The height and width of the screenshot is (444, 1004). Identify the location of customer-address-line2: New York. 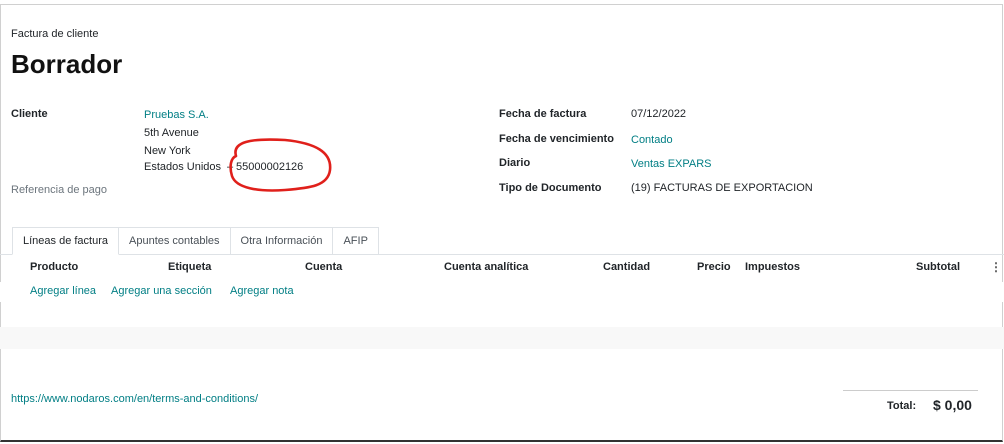
(167, 151).